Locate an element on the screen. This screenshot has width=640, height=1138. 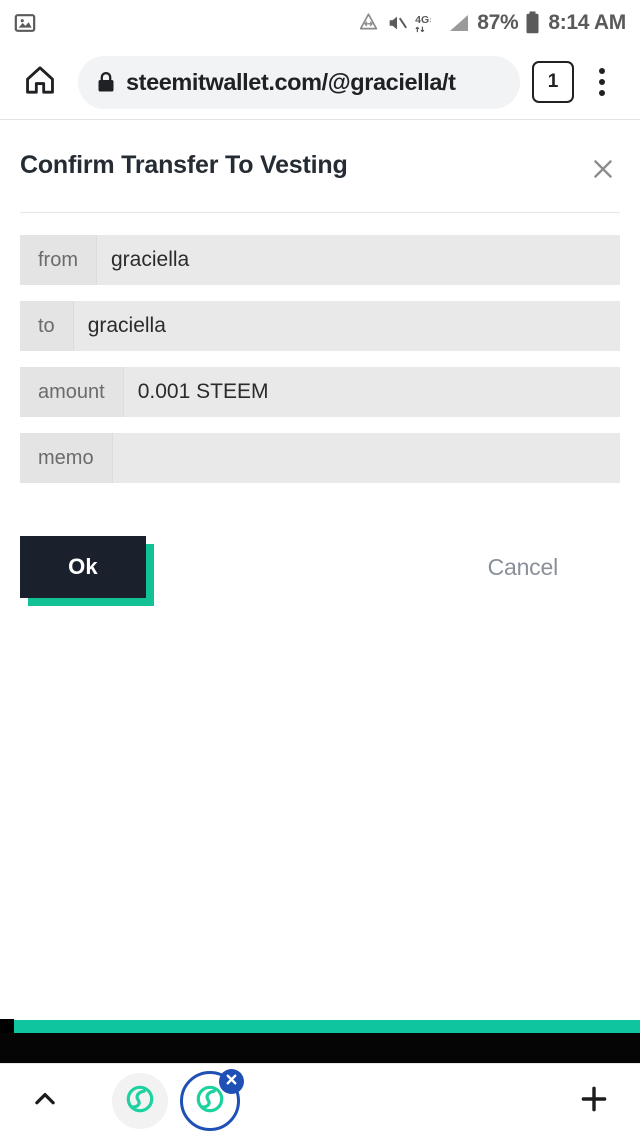
ok-button: Ok is located at coordinates (83, 567).